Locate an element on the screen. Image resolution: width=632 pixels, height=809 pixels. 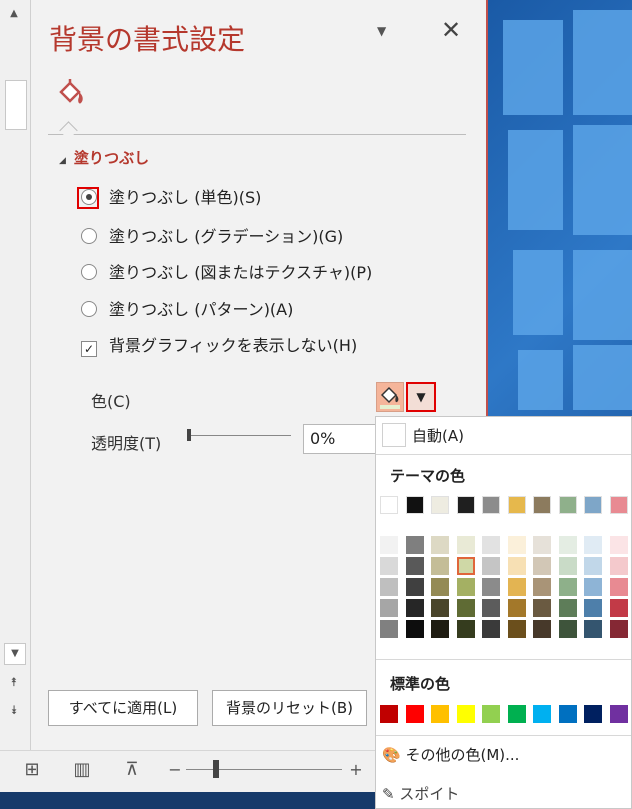
fill-color-button is located at coordinates (390, 397).